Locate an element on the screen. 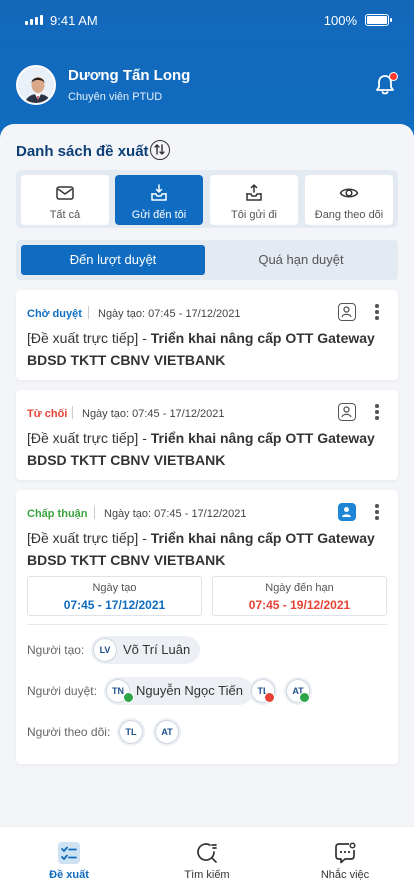 Image resolution: width=414 pixels, height=896 pixels. approver-chip: TN Nguyễn Ngọc Tiến is located at coordinates (178, 691).